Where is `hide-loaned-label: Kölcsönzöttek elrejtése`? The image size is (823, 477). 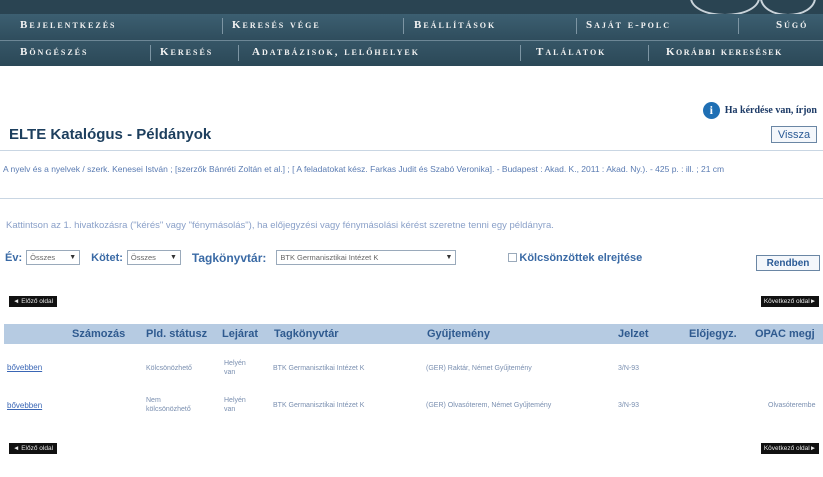
hide-loaned-label: Kölcsönzöttek elrejtése is located at coordinates (581, 257).